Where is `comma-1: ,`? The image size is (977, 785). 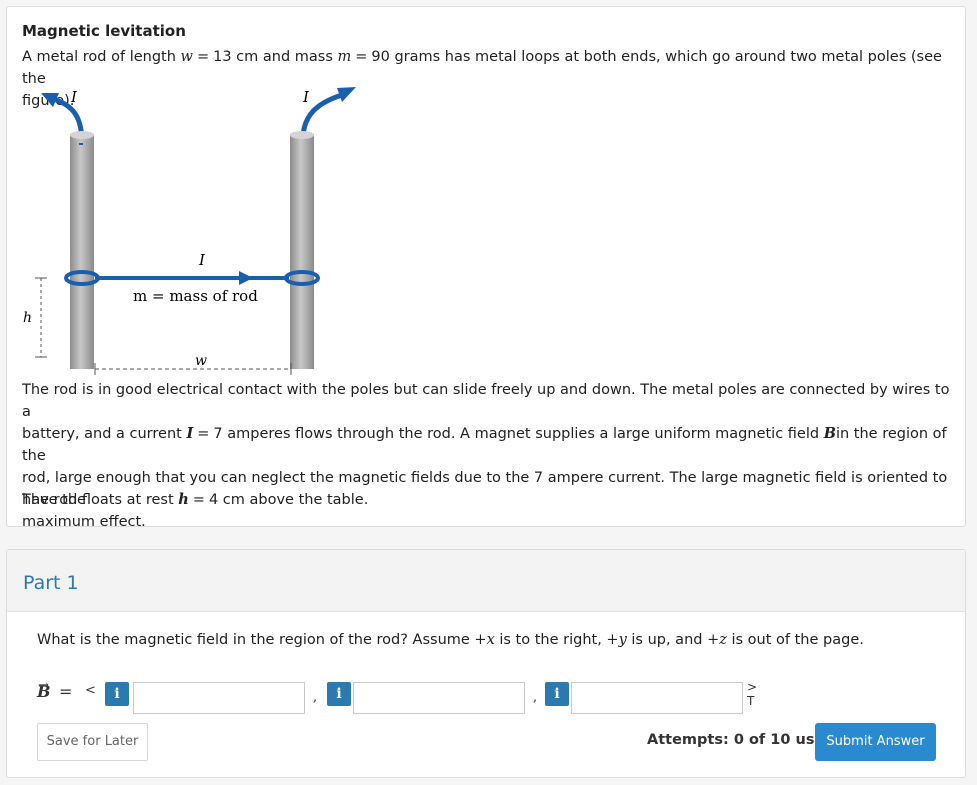
comma-1: , is located at coordinates (315, 697).